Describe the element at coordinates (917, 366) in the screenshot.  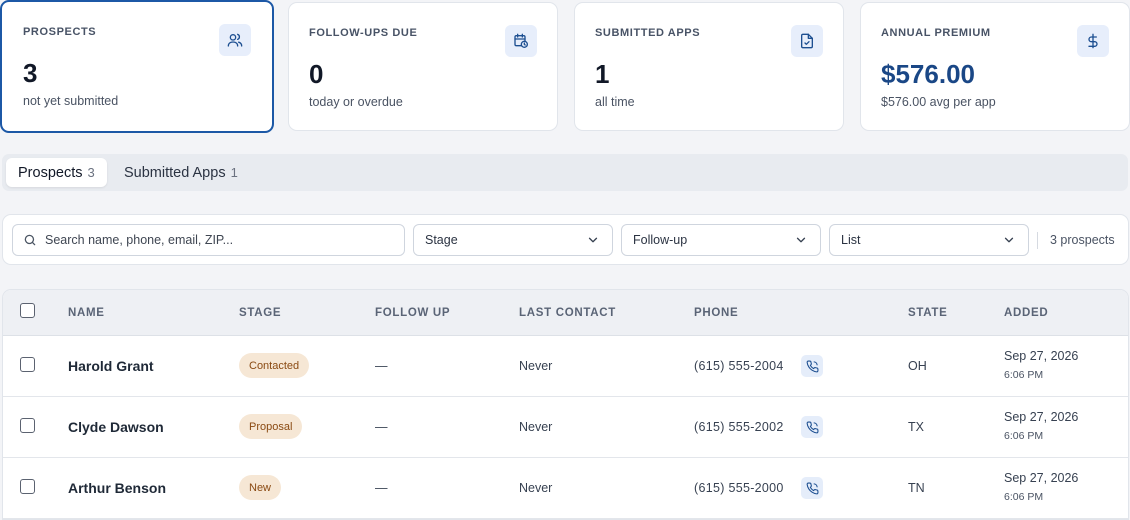
I see `state-value: OH` at that location.